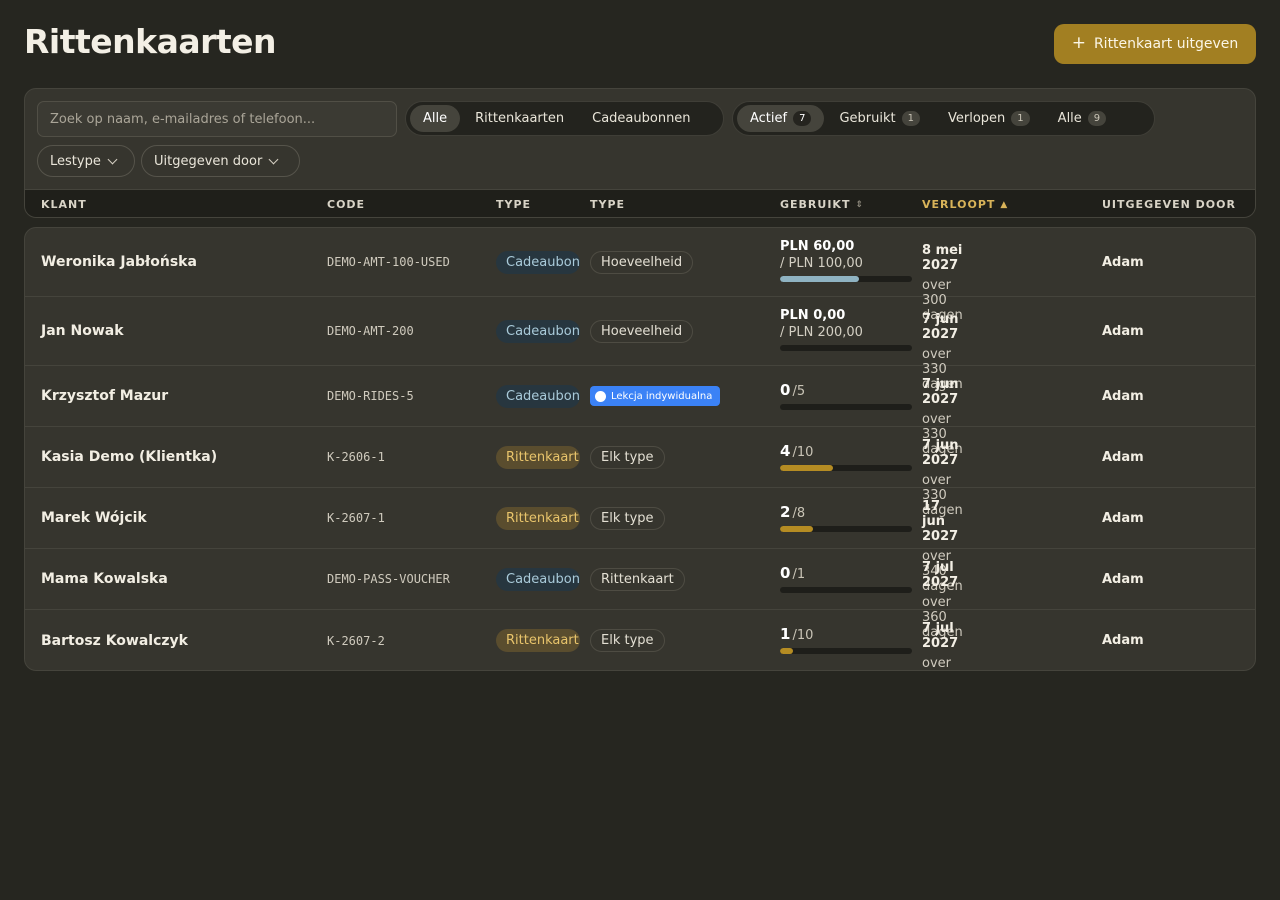 This screenshot has width=1280, height=900. I want to click on usage-cell: 0/5, so click(846, 396).